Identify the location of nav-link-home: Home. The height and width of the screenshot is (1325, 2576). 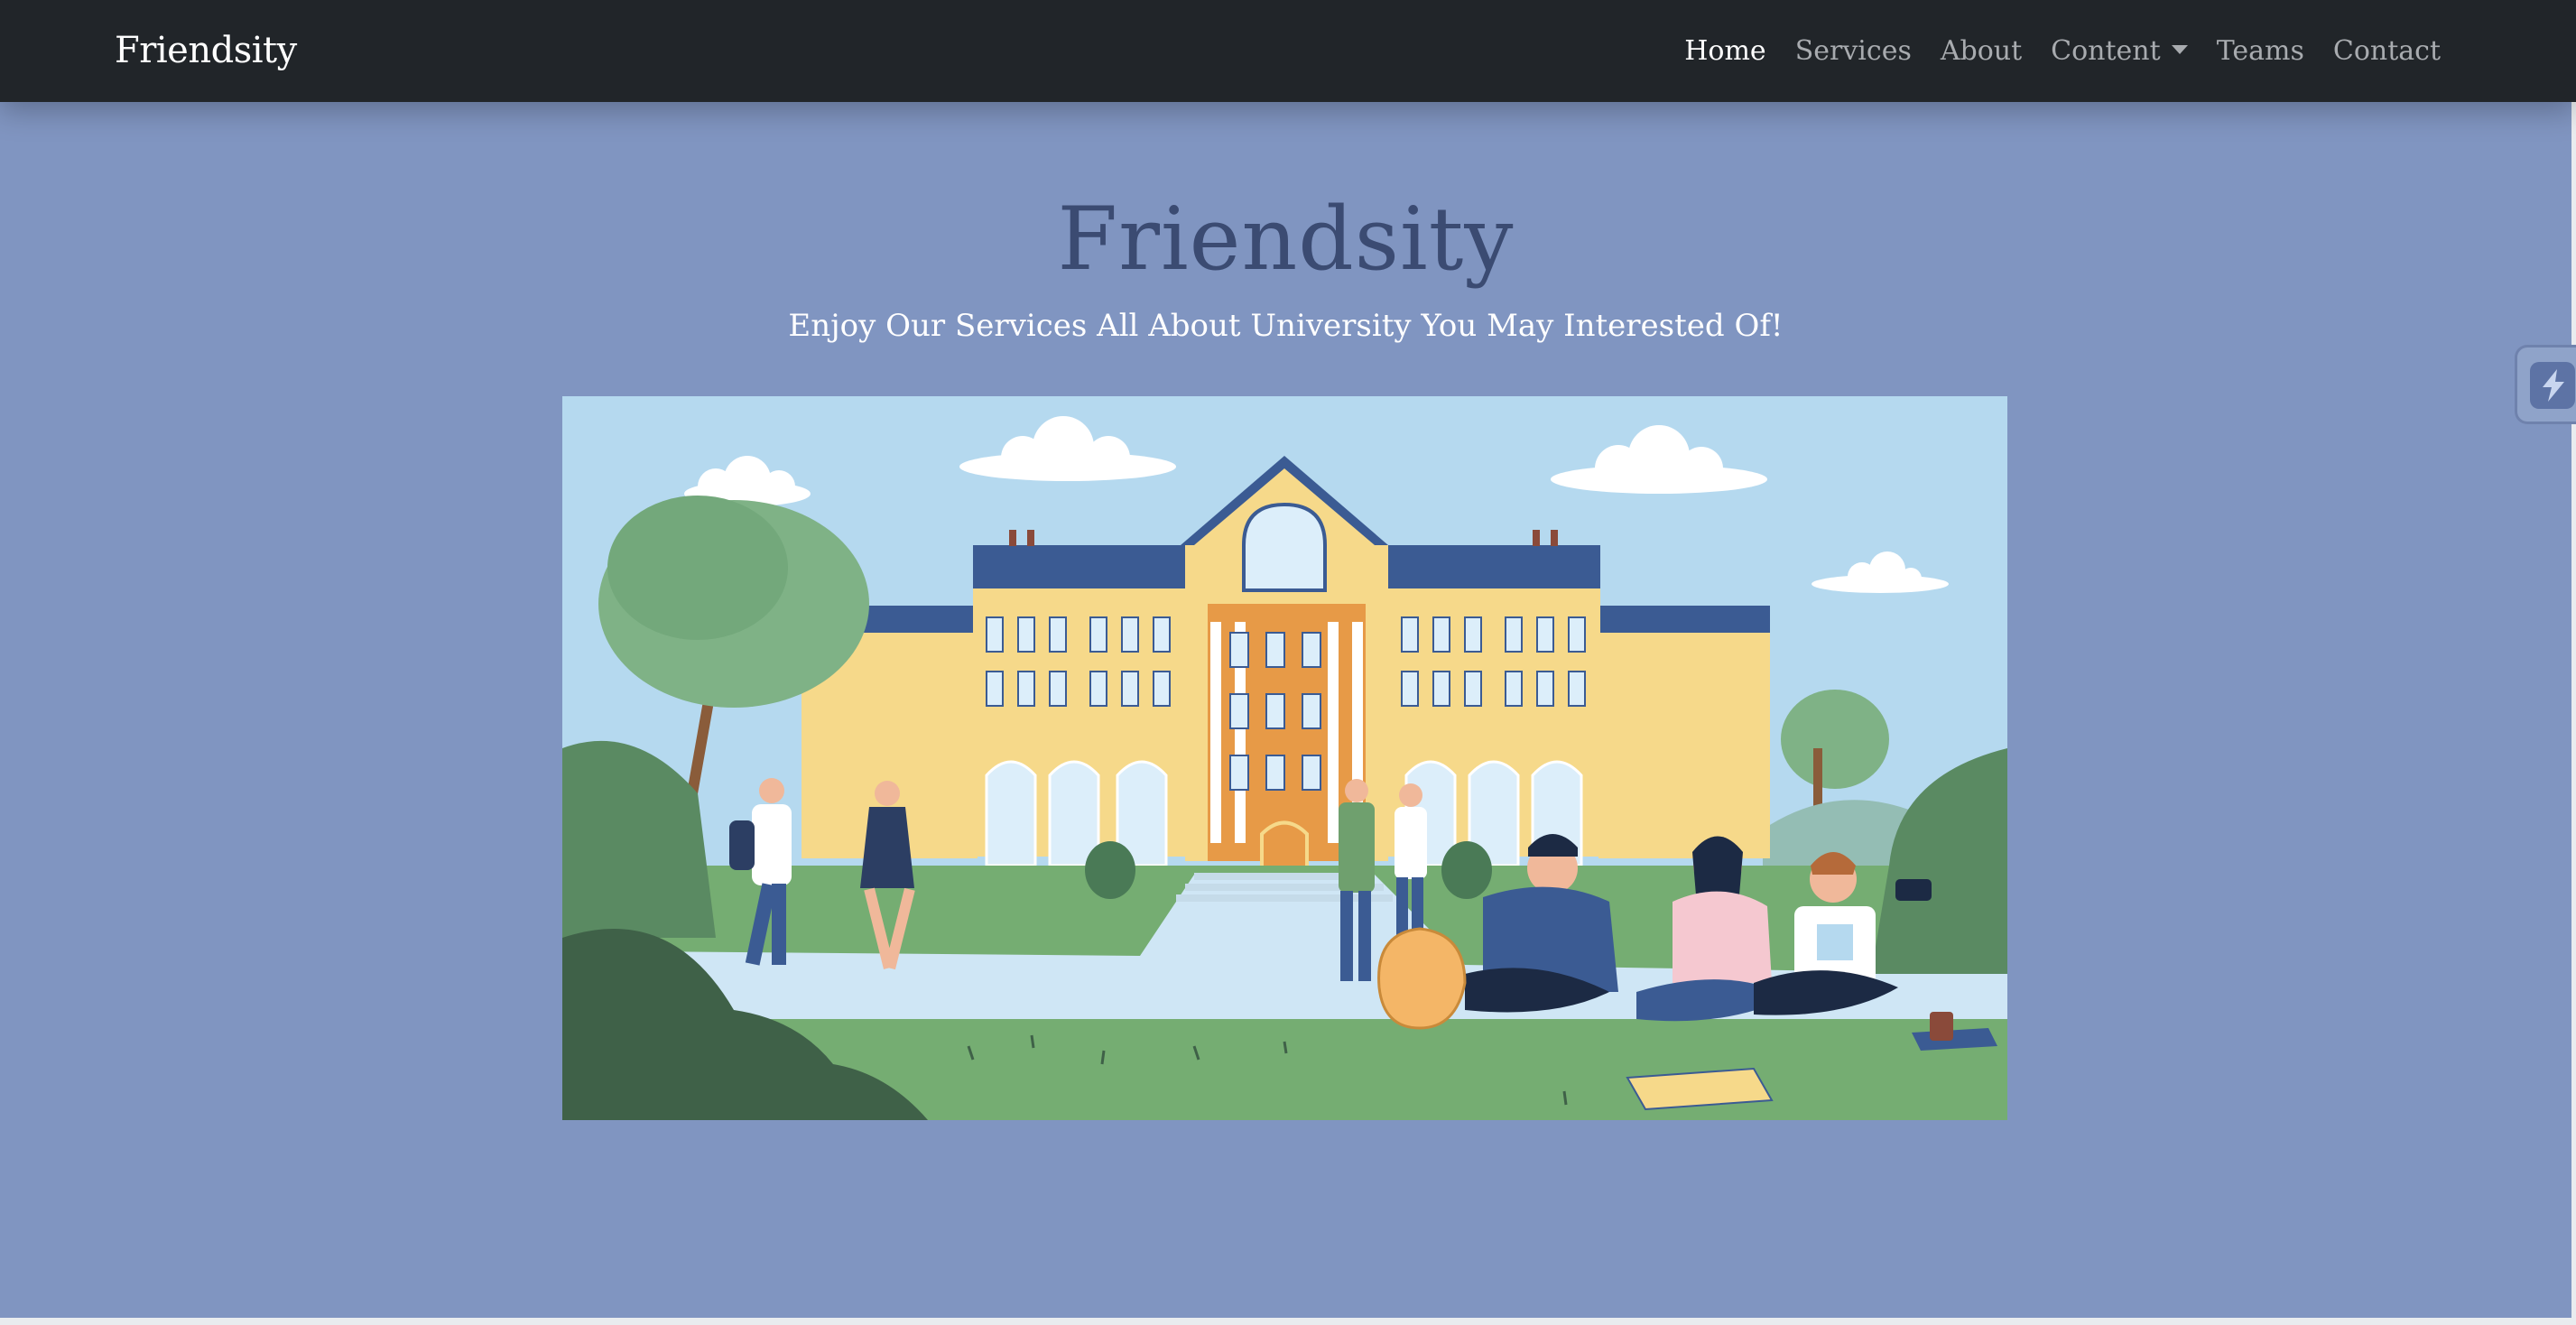
(1724, 51).